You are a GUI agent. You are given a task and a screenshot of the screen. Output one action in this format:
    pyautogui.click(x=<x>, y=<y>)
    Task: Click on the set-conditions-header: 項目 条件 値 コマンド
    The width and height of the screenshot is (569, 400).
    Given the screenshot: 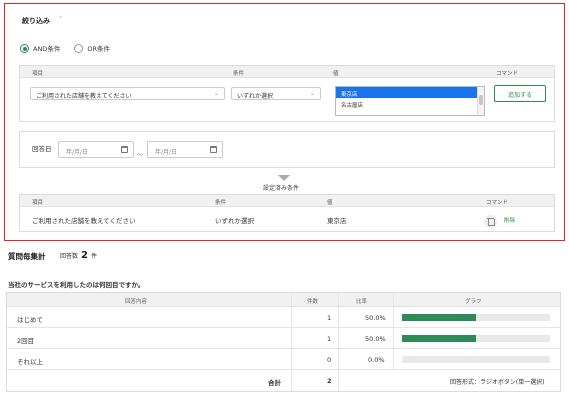 What is the action you would take?
    pyautogui.click(x=287, y=201)
    